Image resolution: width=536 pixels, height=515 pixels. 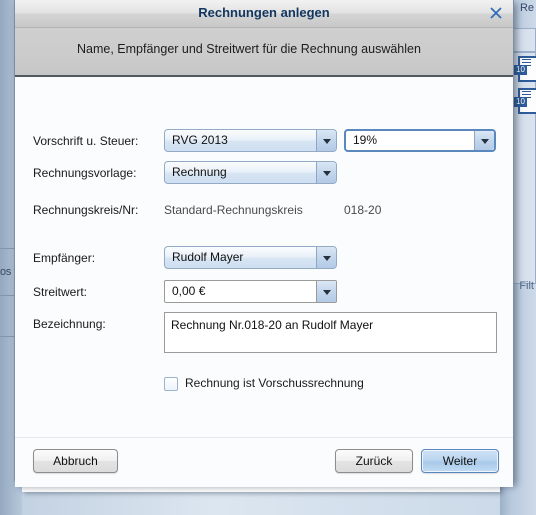 What do you see at coordinates (526, 286) in the screenshot?
I see `filter-label: Filt` at bounding box center [526, 286].